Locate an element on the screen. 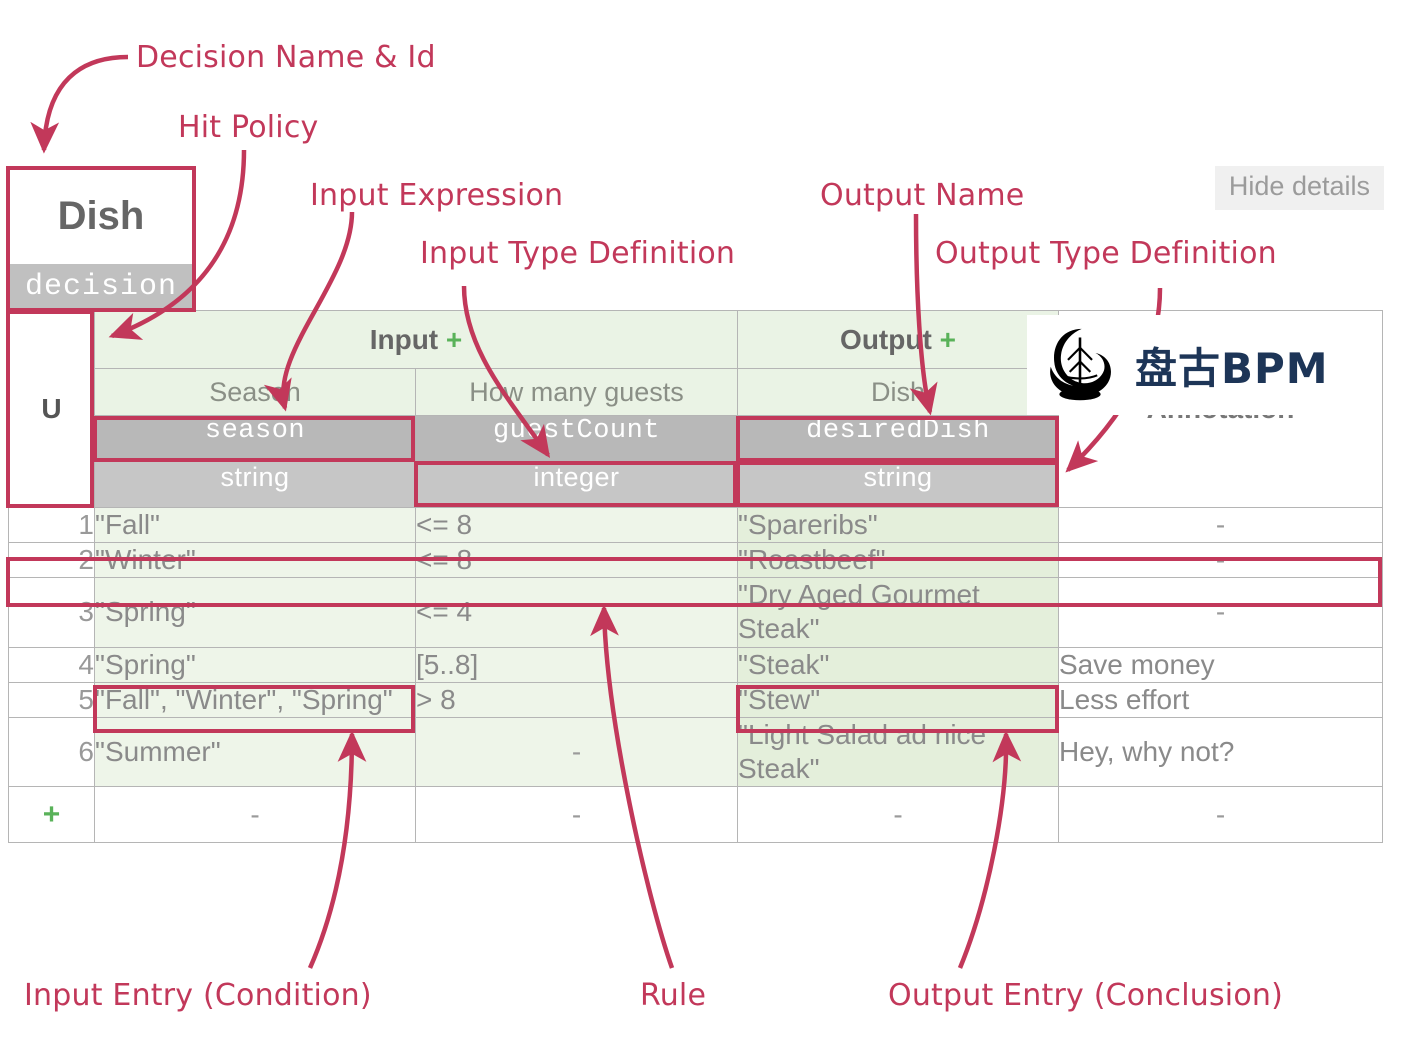 Image resolution: width=1402 pixels, height=1052 pixels. input-1-detail-cell: season string is located at coordinates (255, 462).